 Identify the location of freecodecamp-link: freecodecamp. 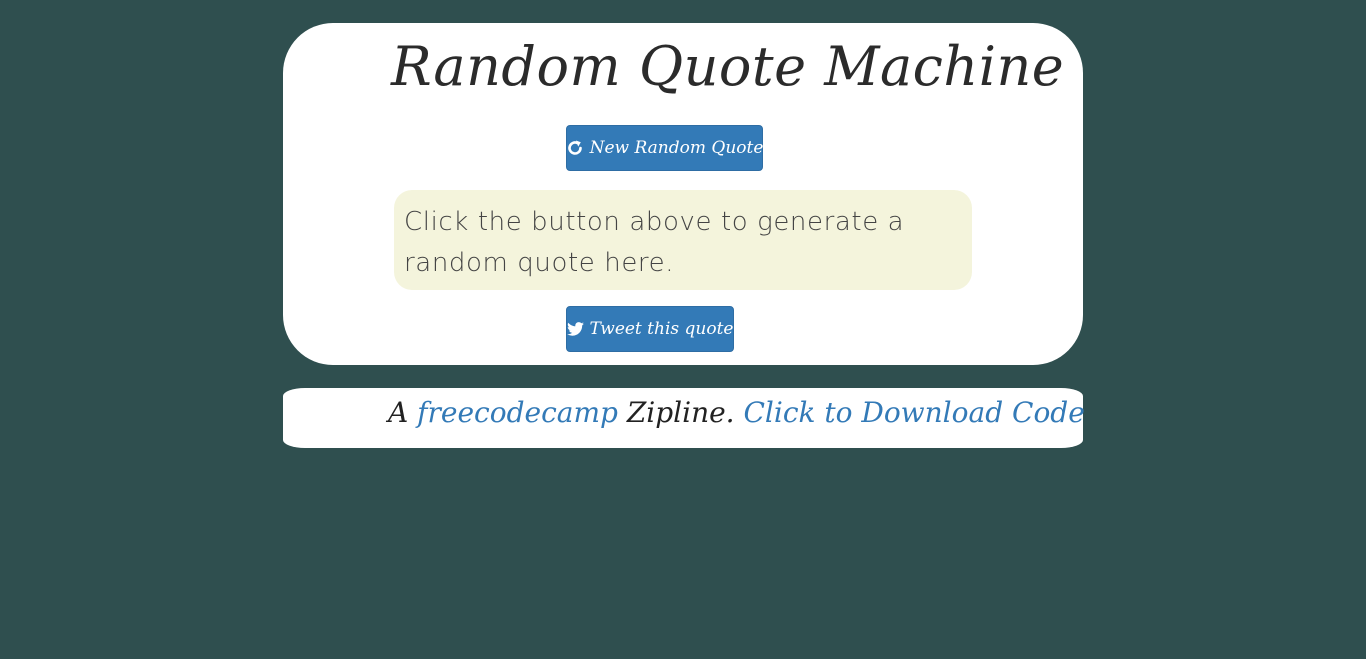
(517, 412).